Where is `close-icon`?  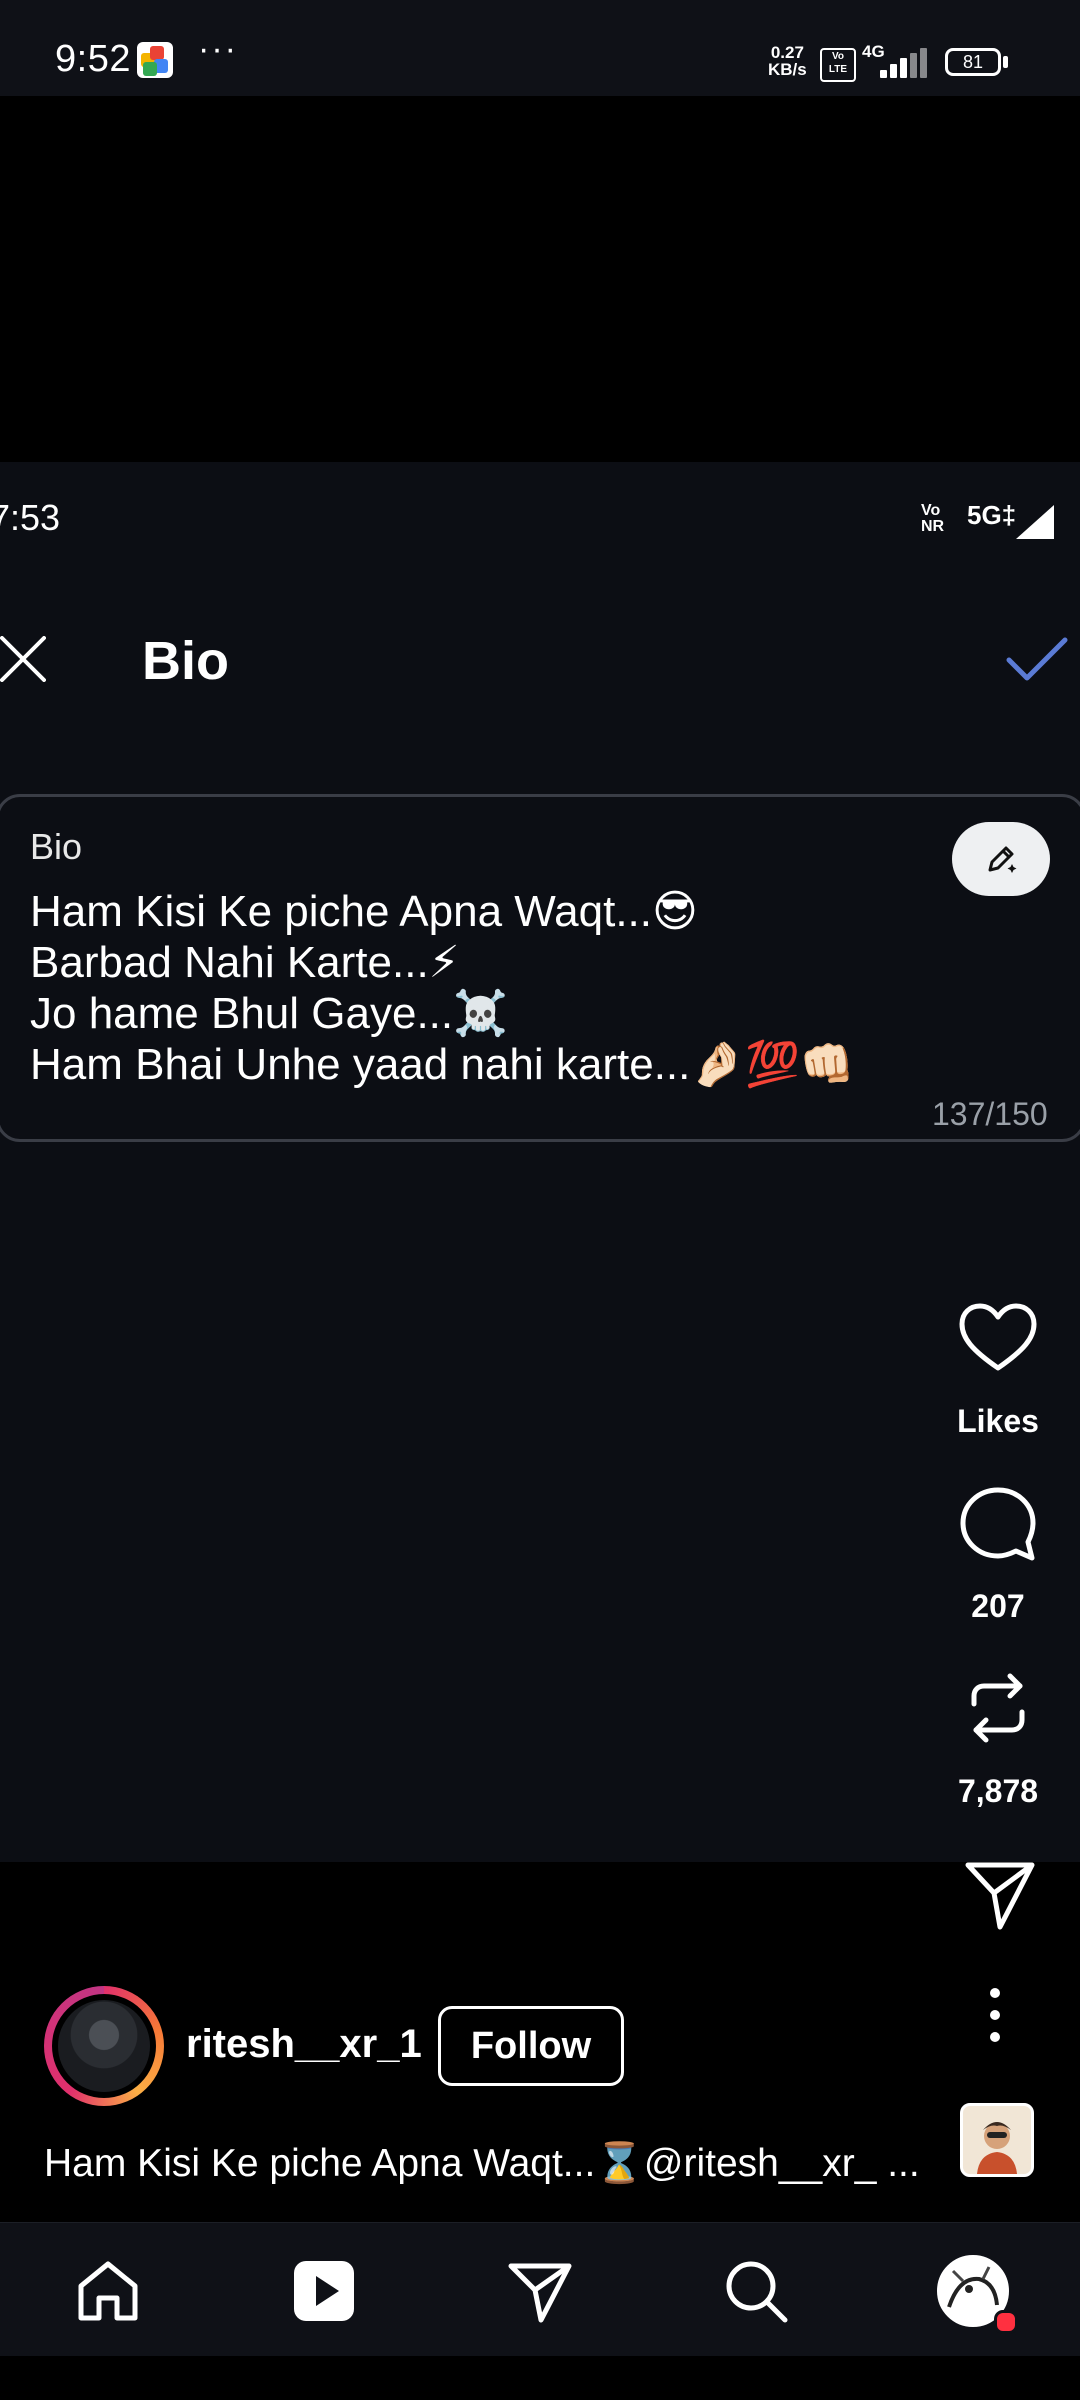
close-icon is located at coordinates (23, 659).